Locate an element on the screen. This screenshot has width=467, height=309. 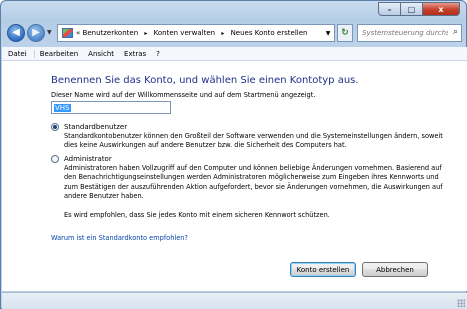
breadcrumb-overflow: « is located at coordinates (78, 33).